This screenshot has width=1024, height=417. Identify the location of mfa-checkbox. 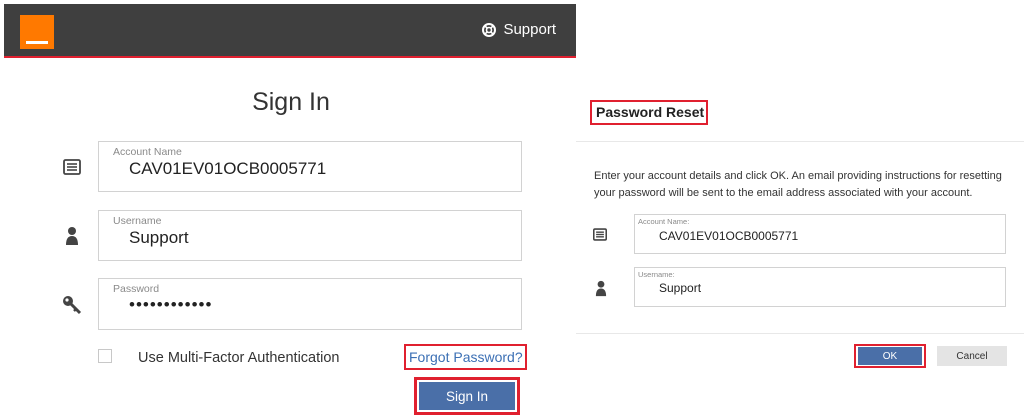
(105, 356).